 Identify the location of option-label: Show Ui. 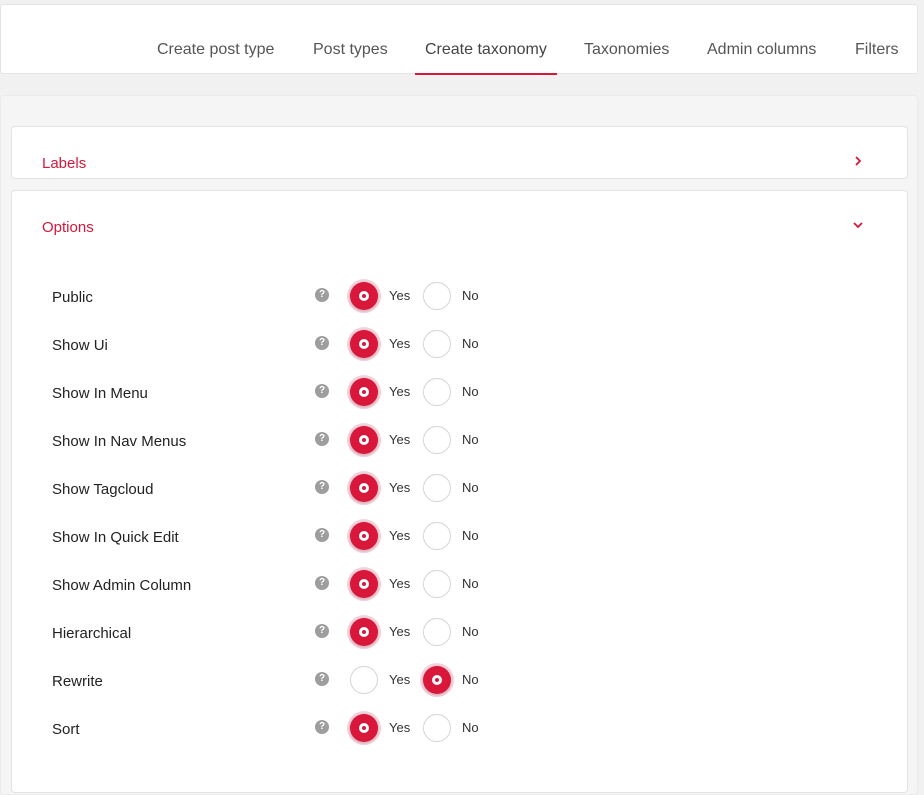
(80, 345).